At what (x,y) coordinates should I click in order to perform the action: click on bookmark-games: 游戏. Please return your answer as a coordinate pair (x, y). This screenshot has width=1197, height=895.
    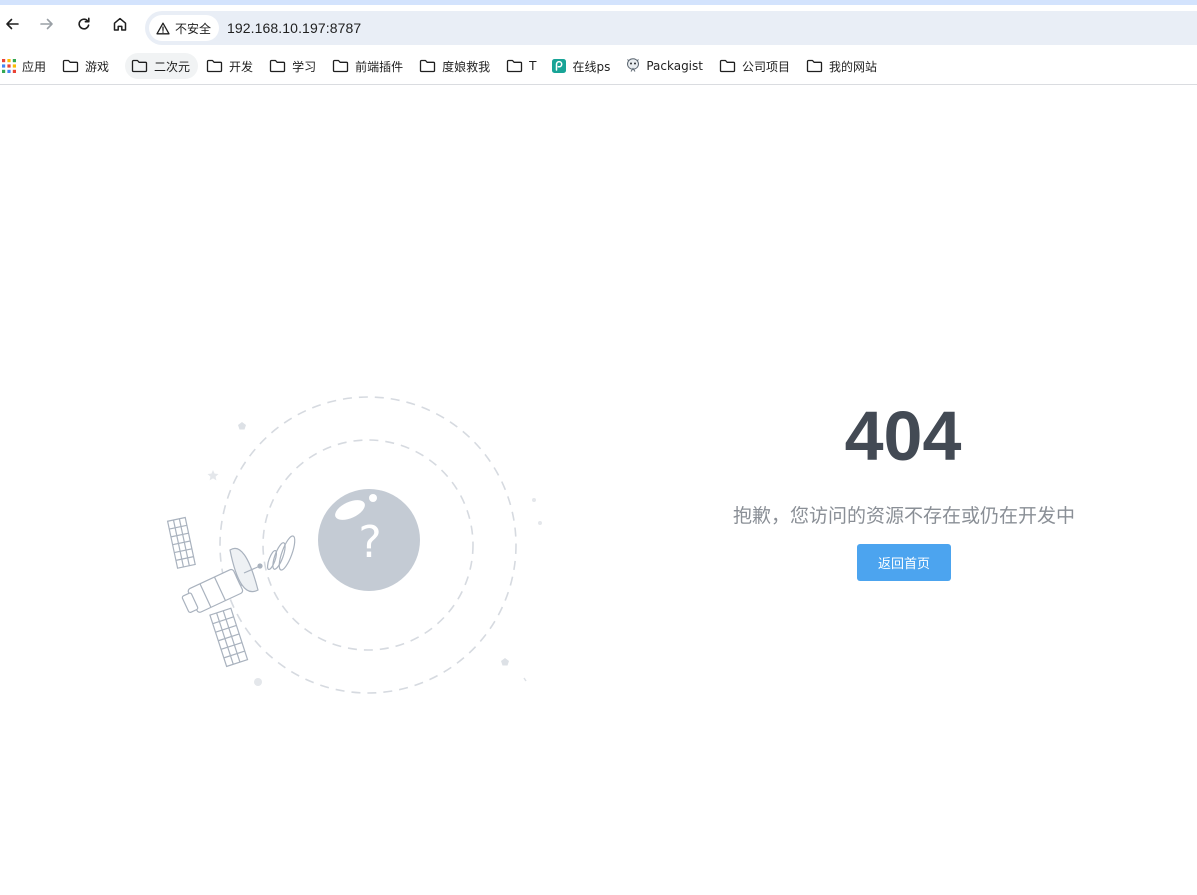
    Looking at the image, I should click on (89, 66).